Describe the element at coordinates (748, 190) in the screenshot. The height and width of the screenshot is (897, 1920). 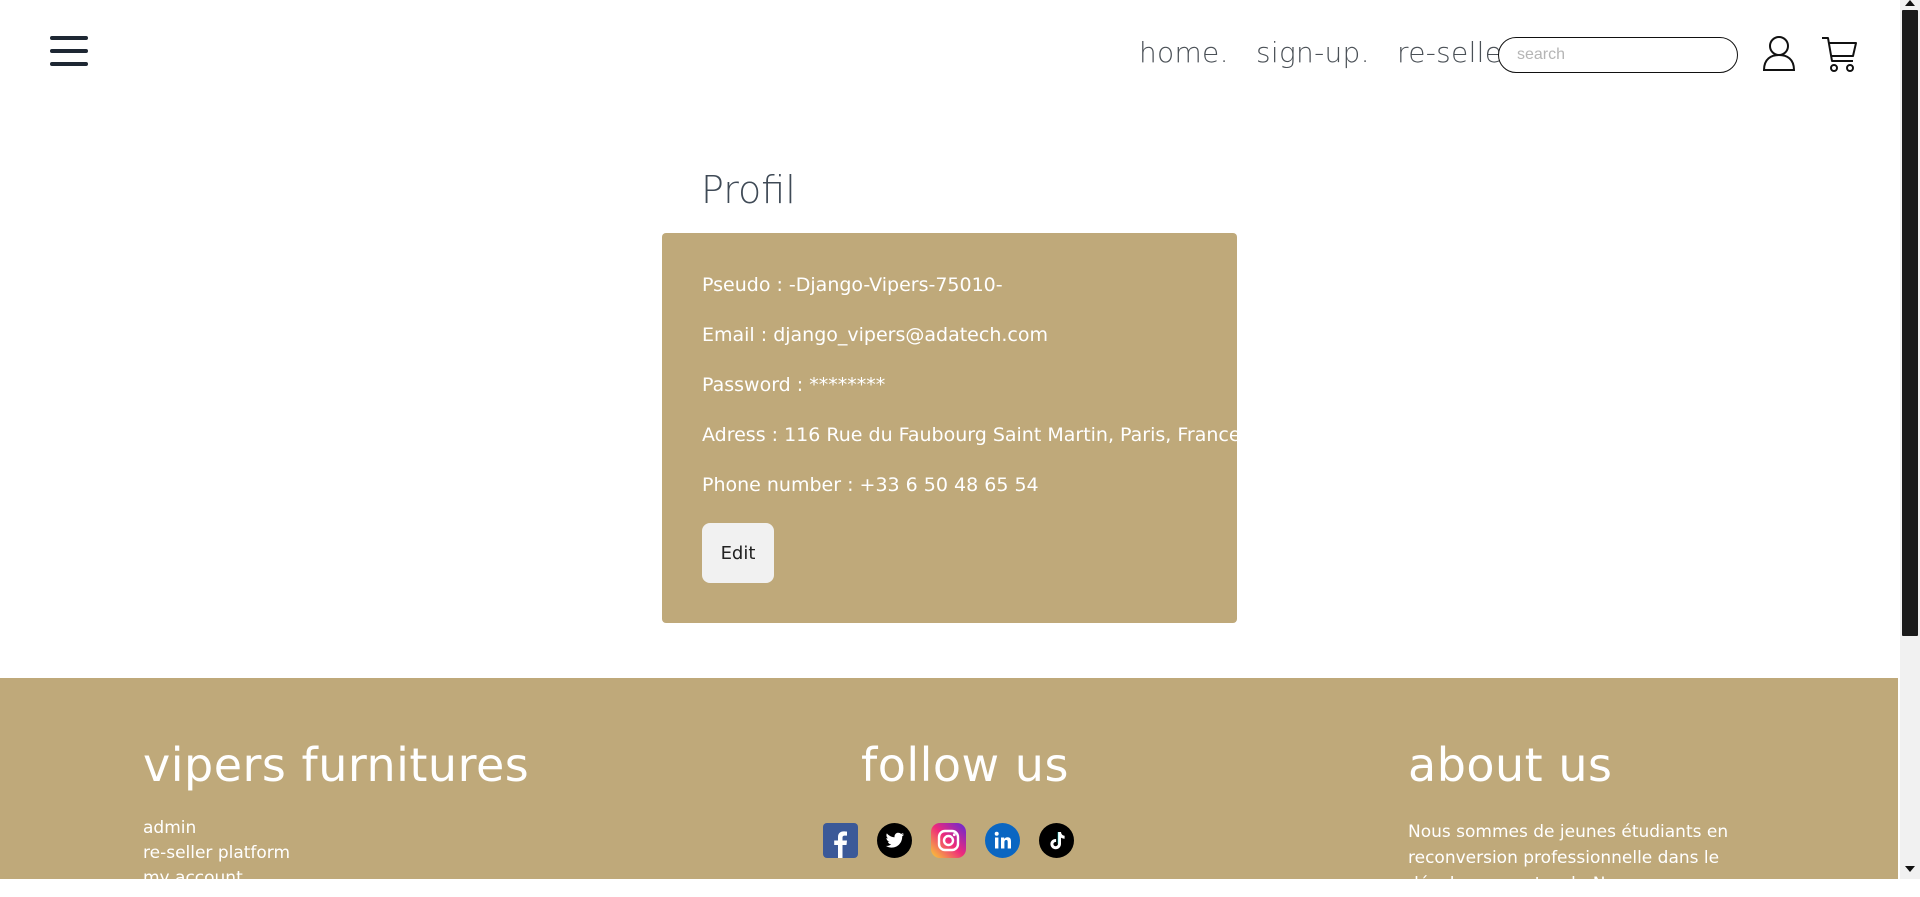
I see `page-title: Profil` at that location.